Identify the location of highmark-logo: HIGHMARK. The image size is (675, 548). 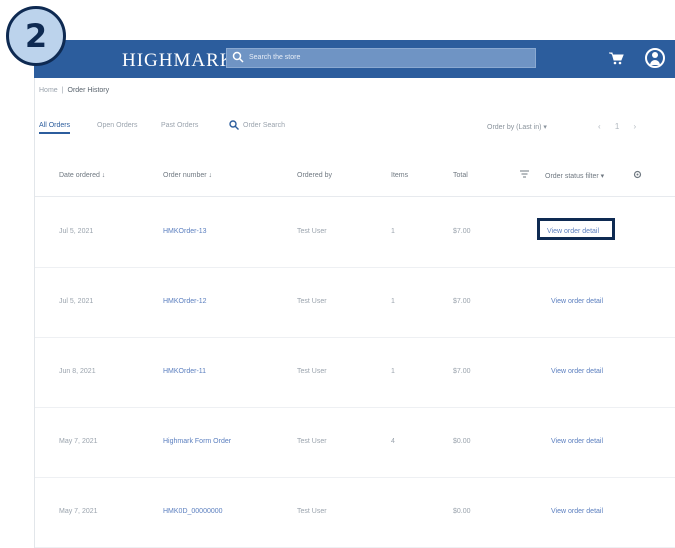
(178, 61).